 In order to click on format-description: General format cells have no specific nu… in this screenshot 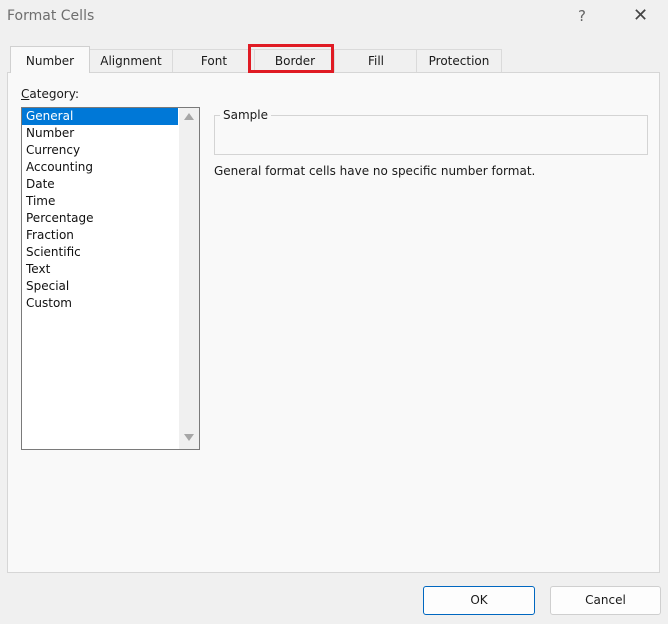, I will do `click(375, 171)`.